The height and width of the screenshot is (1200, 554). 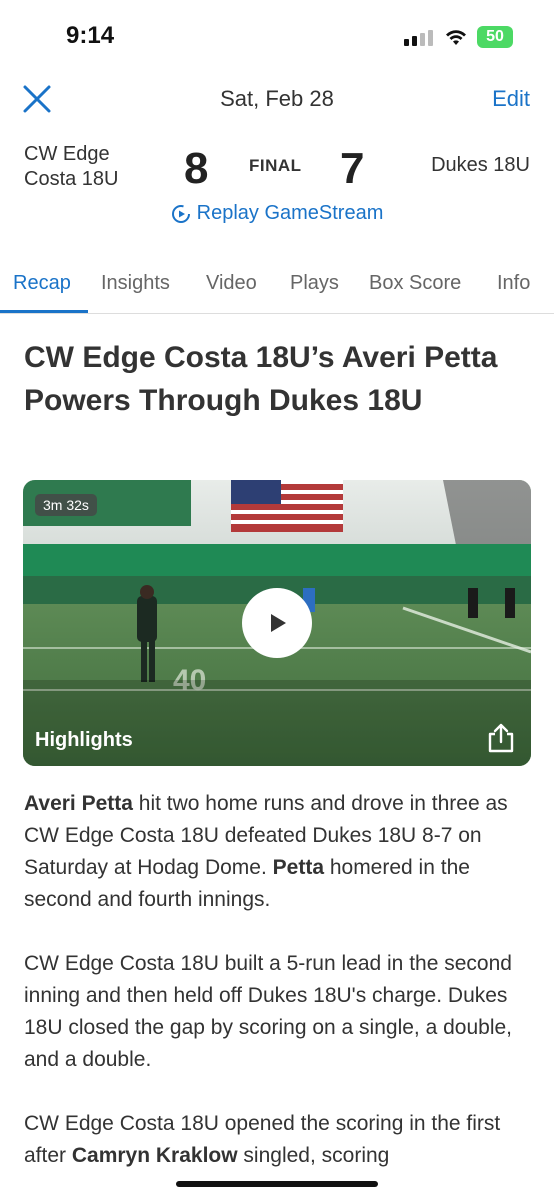 What do you see at coordinates (298, 867) in the screenshot?
I see `player-name: Petta` at bounding box center [298, 867].